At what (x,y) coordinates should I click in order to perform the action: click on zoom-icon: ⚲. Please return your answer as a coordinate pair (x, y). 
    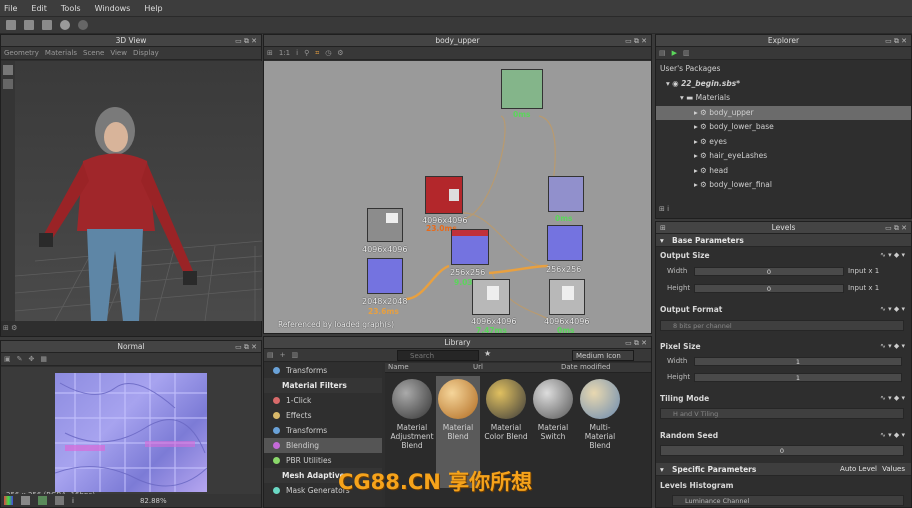
    Looking at the image, I should click on (306, 53).